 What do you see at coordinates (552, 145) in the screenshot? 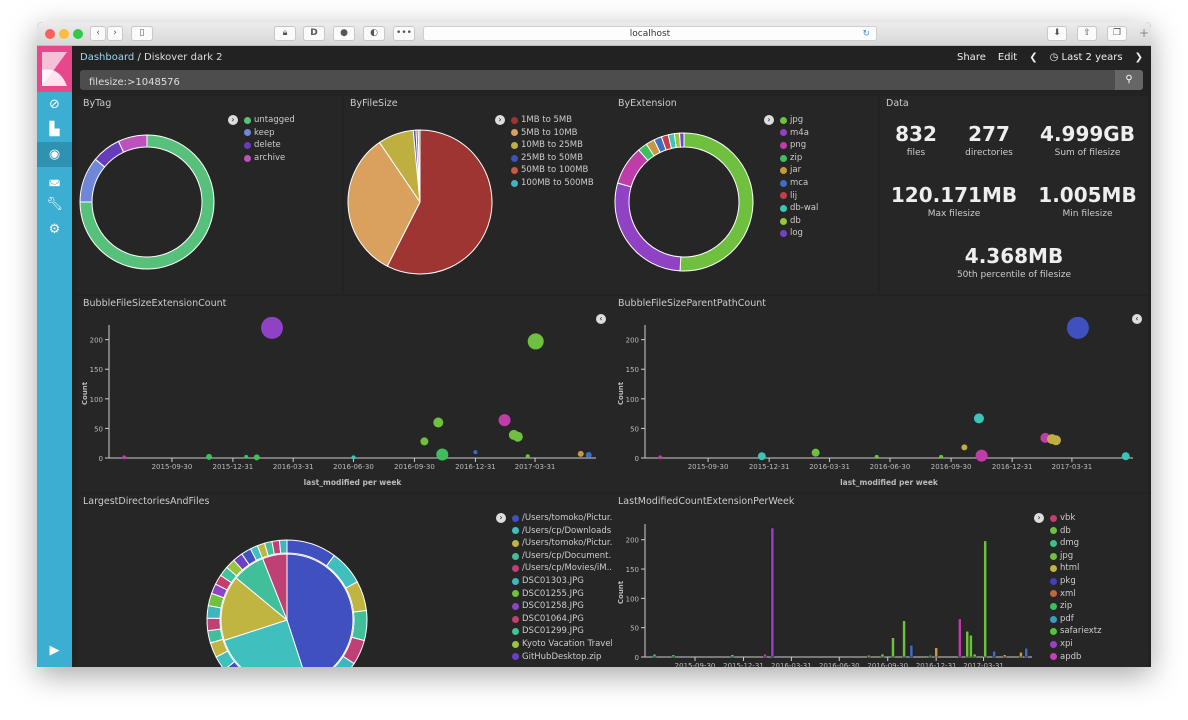
I see `legend-item: 10MB to 25MB` at bounding box center [552, 145].